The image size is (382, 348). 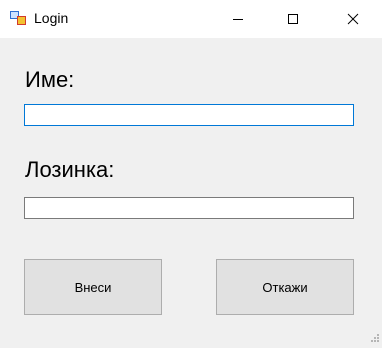 I want to click on maximize-button, so click(x=293, y=19).